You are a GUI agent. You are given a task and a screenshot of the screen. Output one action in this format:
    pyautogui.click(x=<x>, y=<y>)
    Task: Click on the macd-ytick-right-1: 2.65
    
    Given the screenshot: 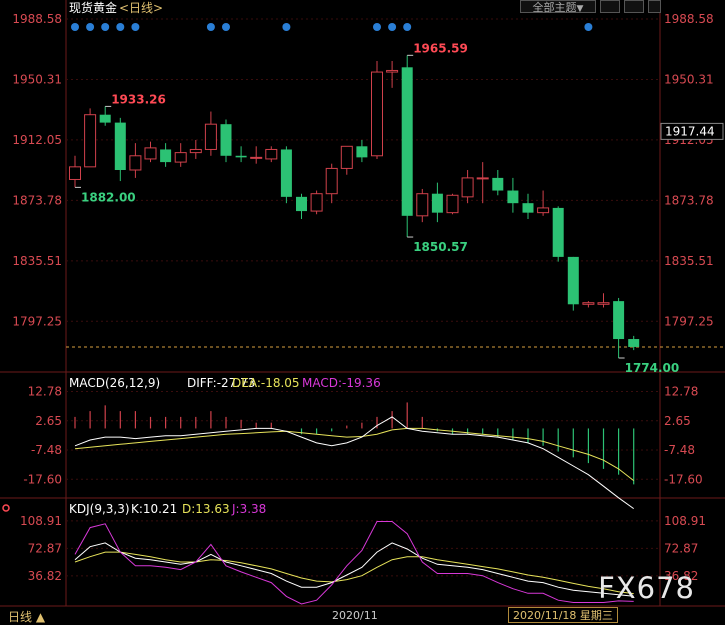 What is the action you would take?
    pyautogui.click(x=677, y=421)
    